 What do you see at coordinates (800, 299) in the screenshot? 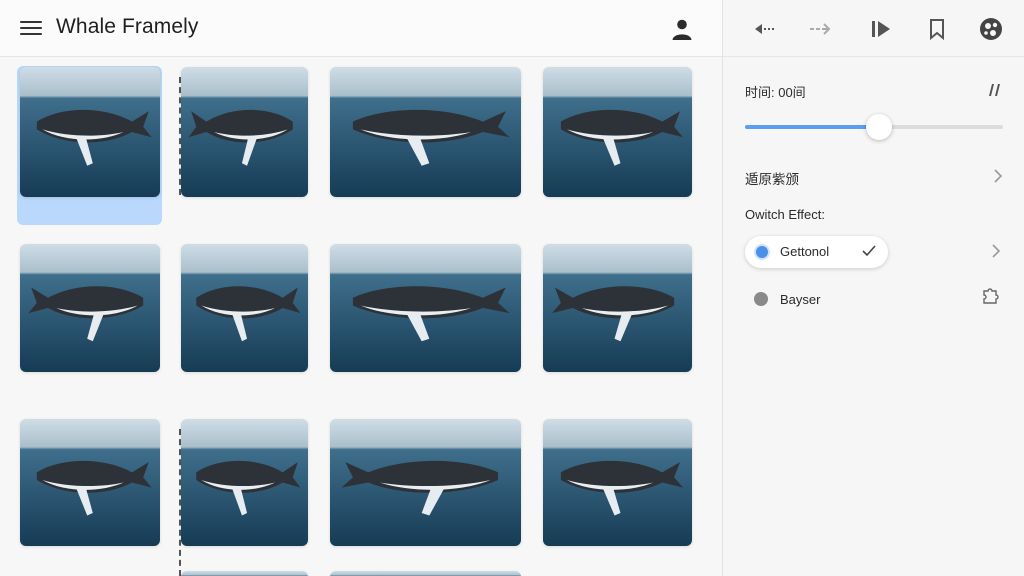
I see `effect-option-label: Bayser` at bounding box center [800, 299].